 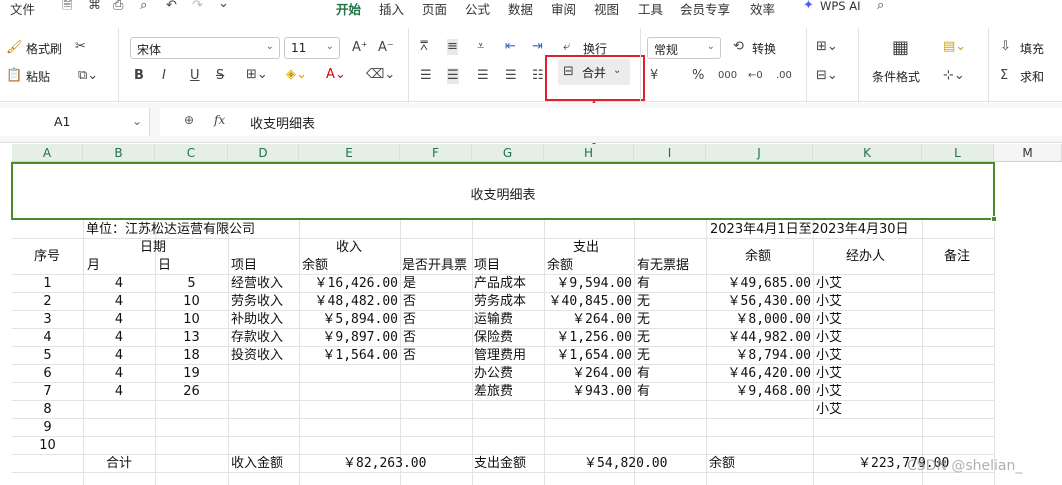 I want to click on decrease-decimal-icon: .00, so click(x=784, y=76).